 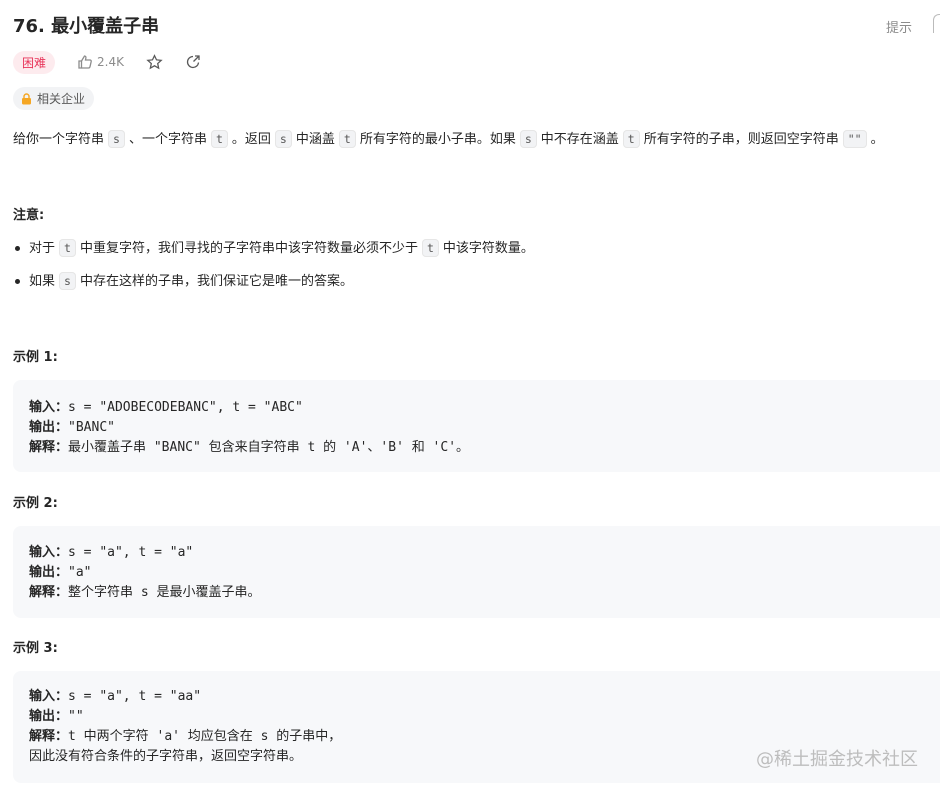 I want to click on favorite-button, so click(x=154, y=62).